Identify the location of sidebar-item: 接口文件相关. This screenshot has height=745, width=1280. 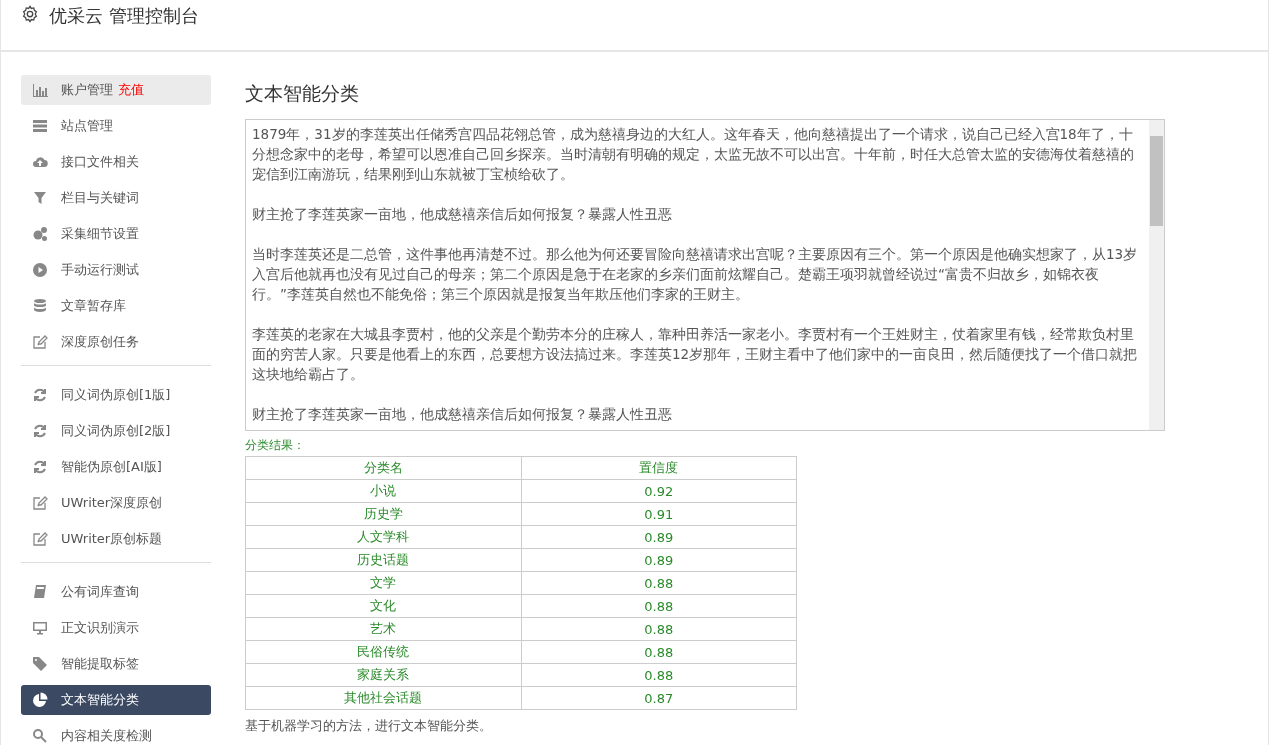
(116, 162).